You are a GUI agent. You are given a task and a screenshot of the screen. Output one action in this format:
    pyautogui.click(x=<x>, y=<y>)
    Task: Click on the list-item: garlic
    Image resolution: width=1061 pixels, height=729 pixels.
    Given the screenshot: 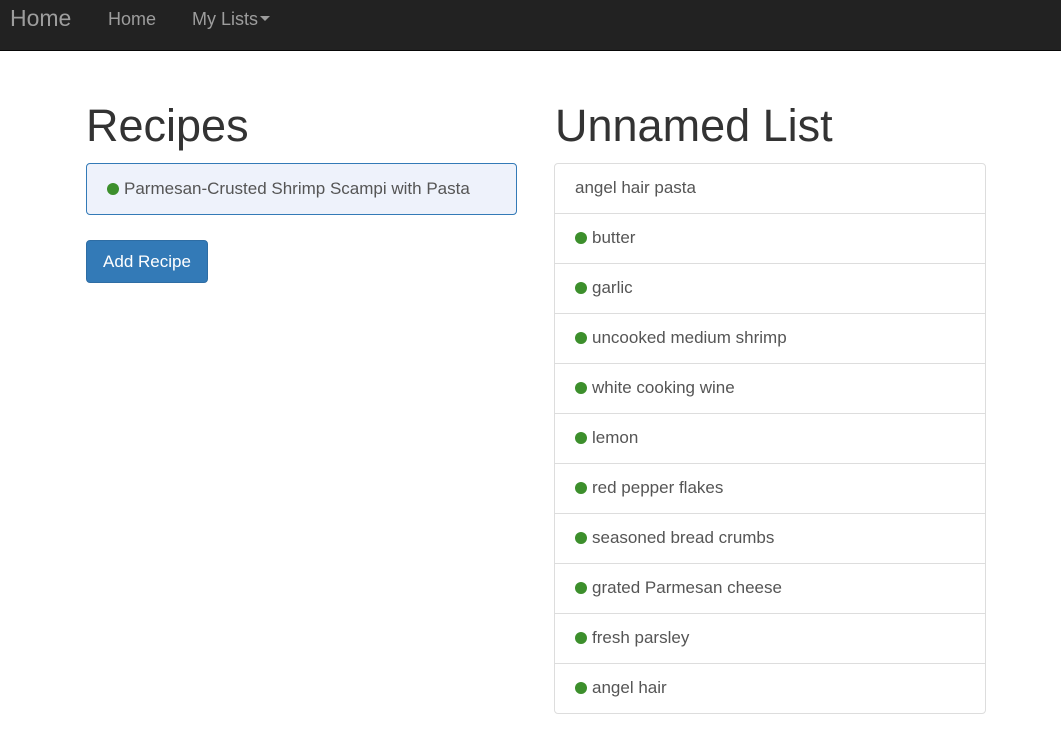 What is the action you would take?
    pyautogui.click(x=770, y=288)
    